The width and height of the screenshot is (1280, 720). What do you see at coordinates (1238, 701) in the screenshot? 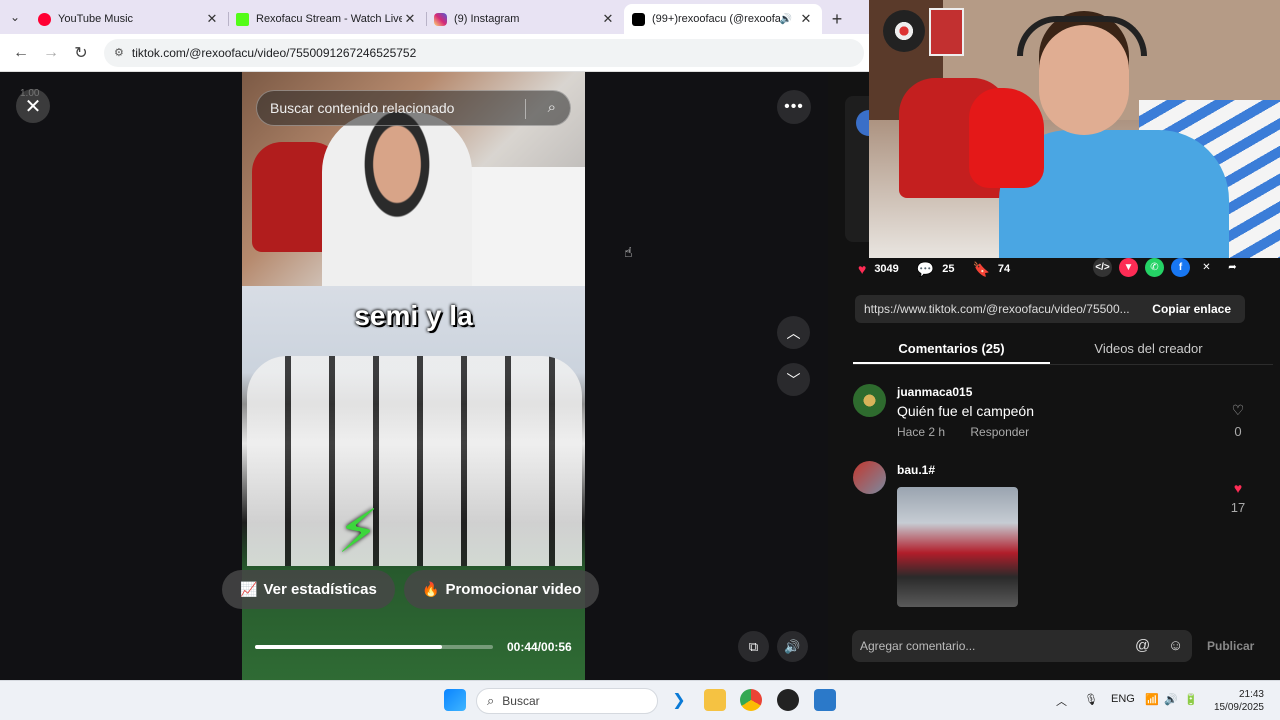
I see `system-clock: 21:43 15/09/2025` at bounding box center [1238, 701].